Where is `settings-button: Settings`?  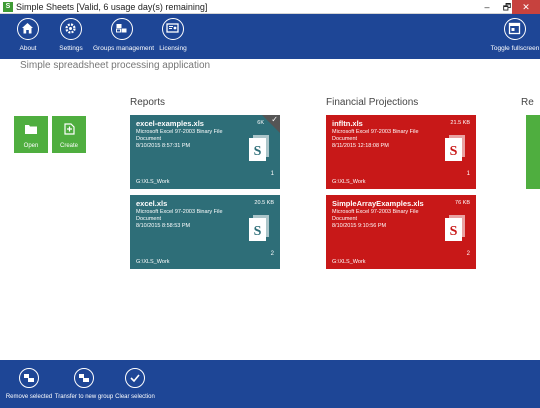 settings-button: Settings is located at coordinates (71, 38).